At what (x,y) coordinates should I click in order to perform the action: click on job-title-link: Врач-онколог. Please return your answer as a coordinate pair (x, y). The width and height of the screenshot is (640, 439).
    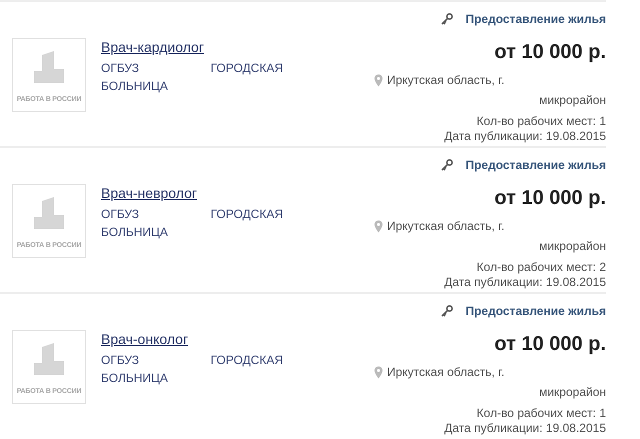
    Looking at the image, I should click on (144, 339).